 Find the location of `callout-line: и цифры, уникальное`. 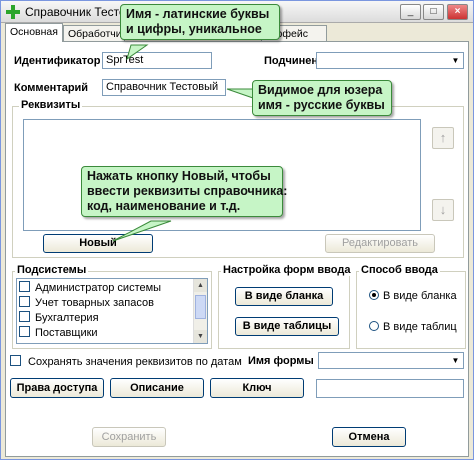

callout-line: и цифры, уникальное is located at coordinates (194, 29).